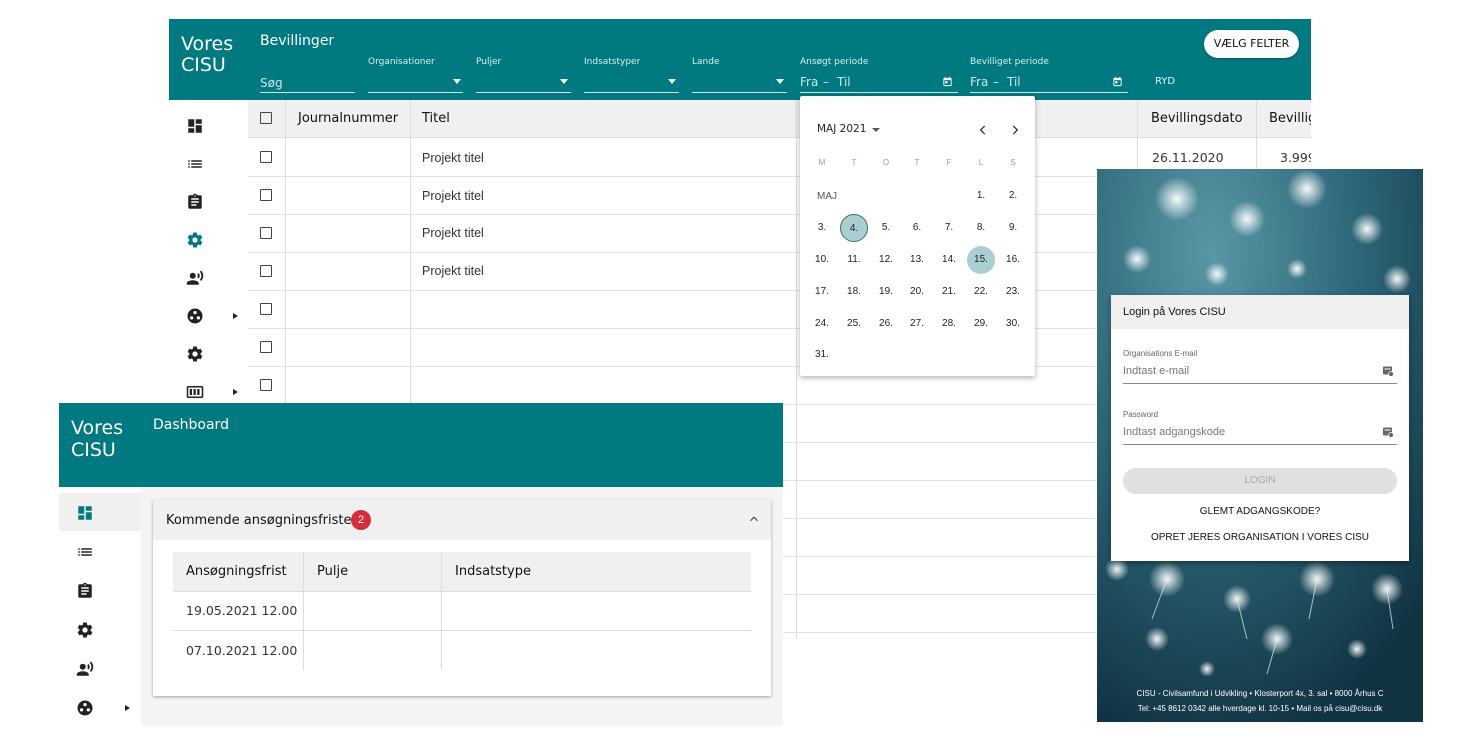 The height and width of the screenshot is (740, 1480). What do you see at coordinates (822, 228) in the screenshot?
I see `calendar-day: 3.` at bounding box center [822, 228].